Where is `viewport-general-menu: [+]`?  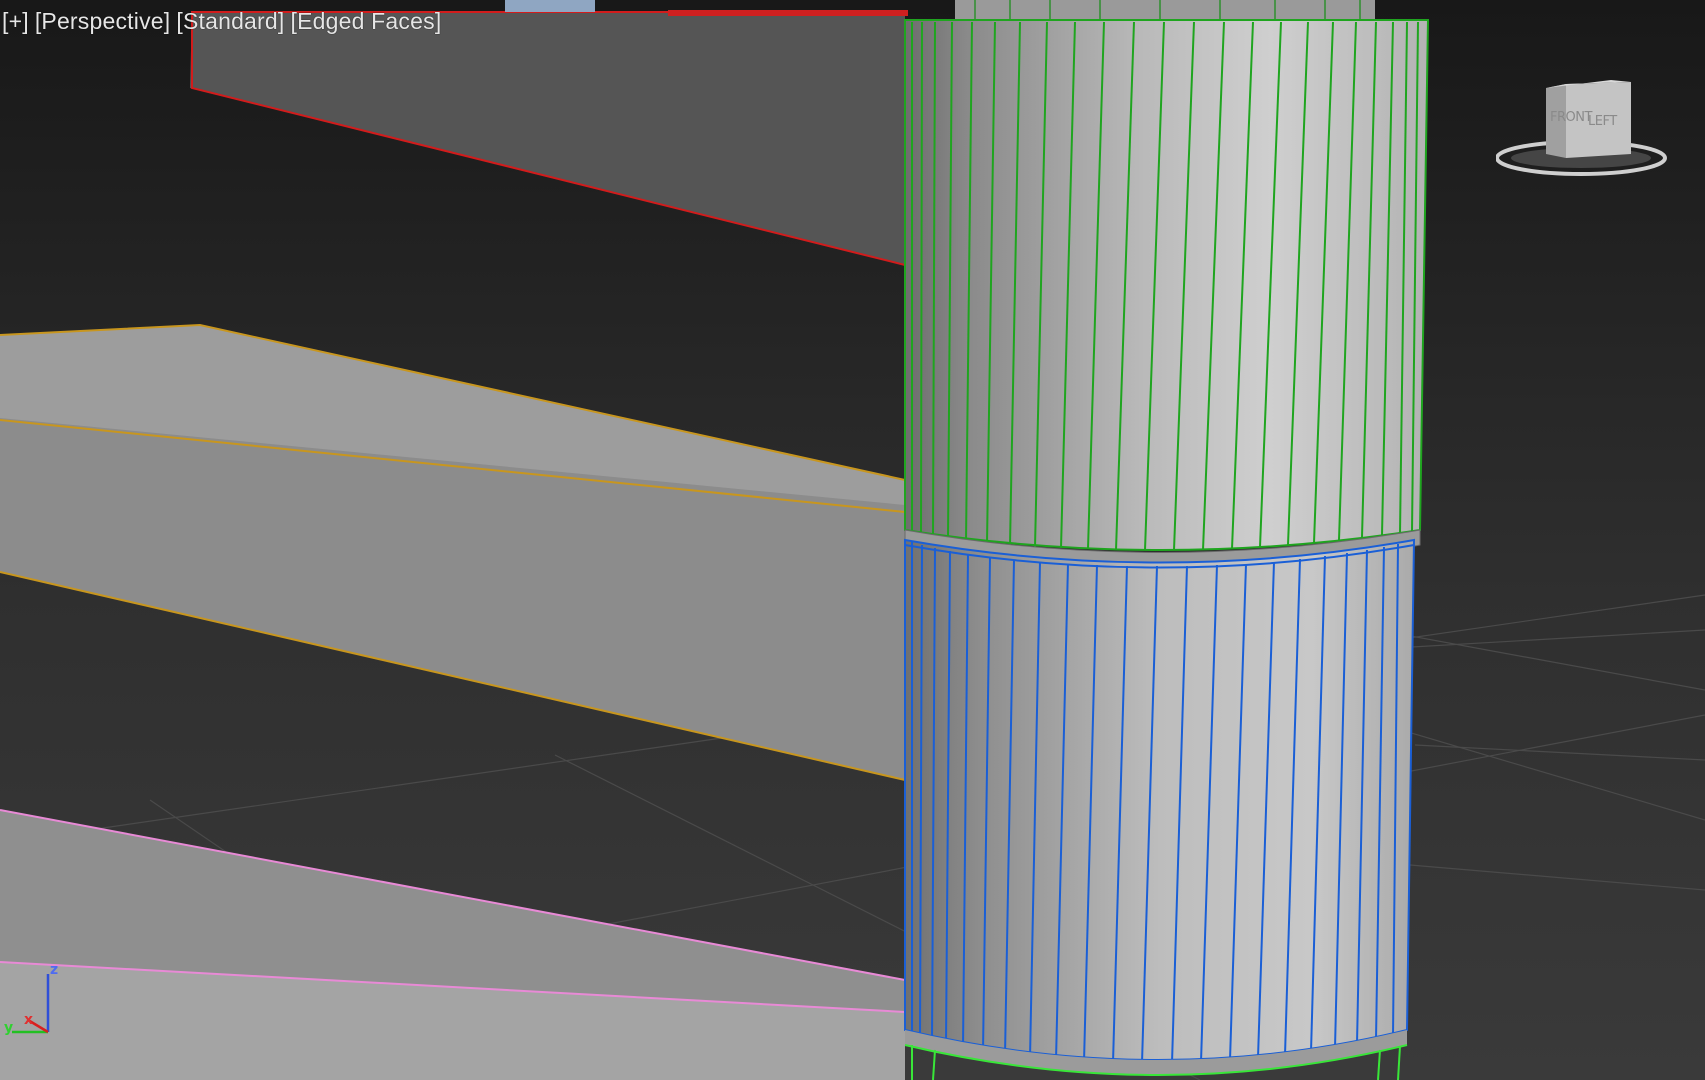 viewport-general-menu: [+] is located at coordinates (15, 21).